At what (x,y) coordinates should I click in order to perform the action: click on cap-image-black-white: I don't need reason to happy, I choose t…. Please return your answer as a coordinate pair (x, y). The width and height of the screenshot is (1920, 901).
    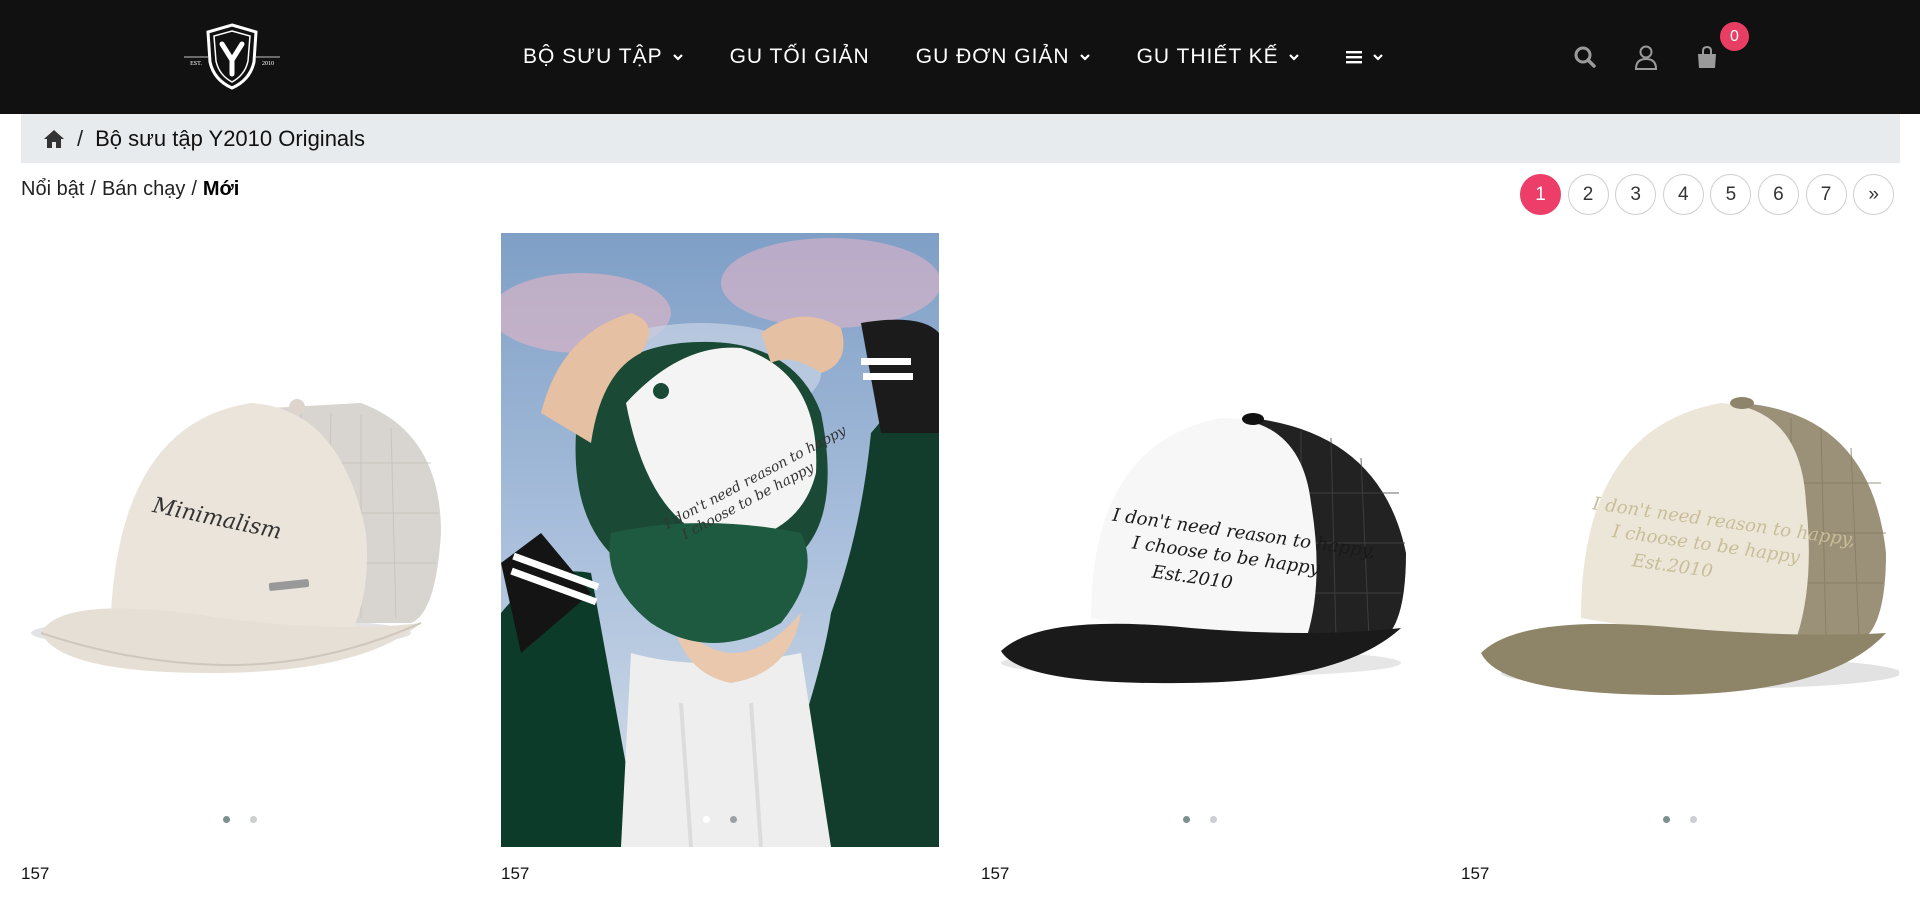
    Looking at the image, I should click on (1203, 548).